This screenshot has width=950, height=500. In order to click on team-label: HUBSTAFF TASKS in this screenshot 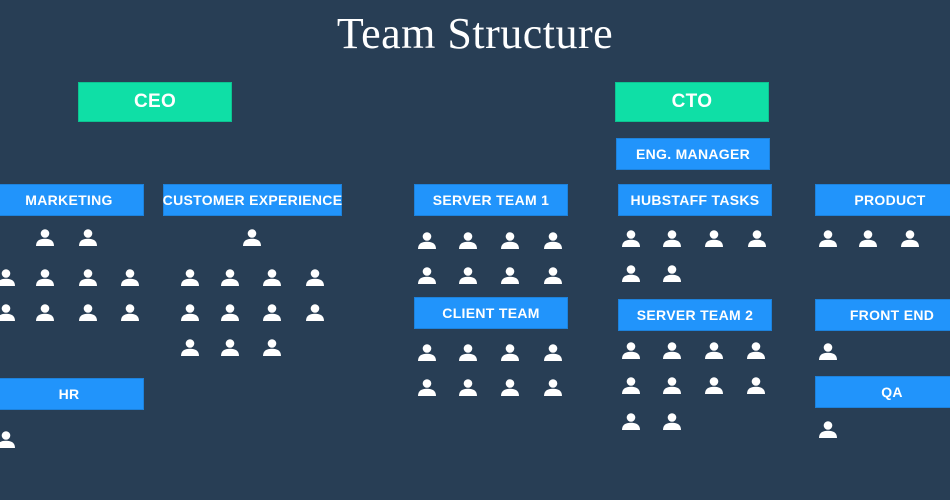, I will do `click(695, 200)`.